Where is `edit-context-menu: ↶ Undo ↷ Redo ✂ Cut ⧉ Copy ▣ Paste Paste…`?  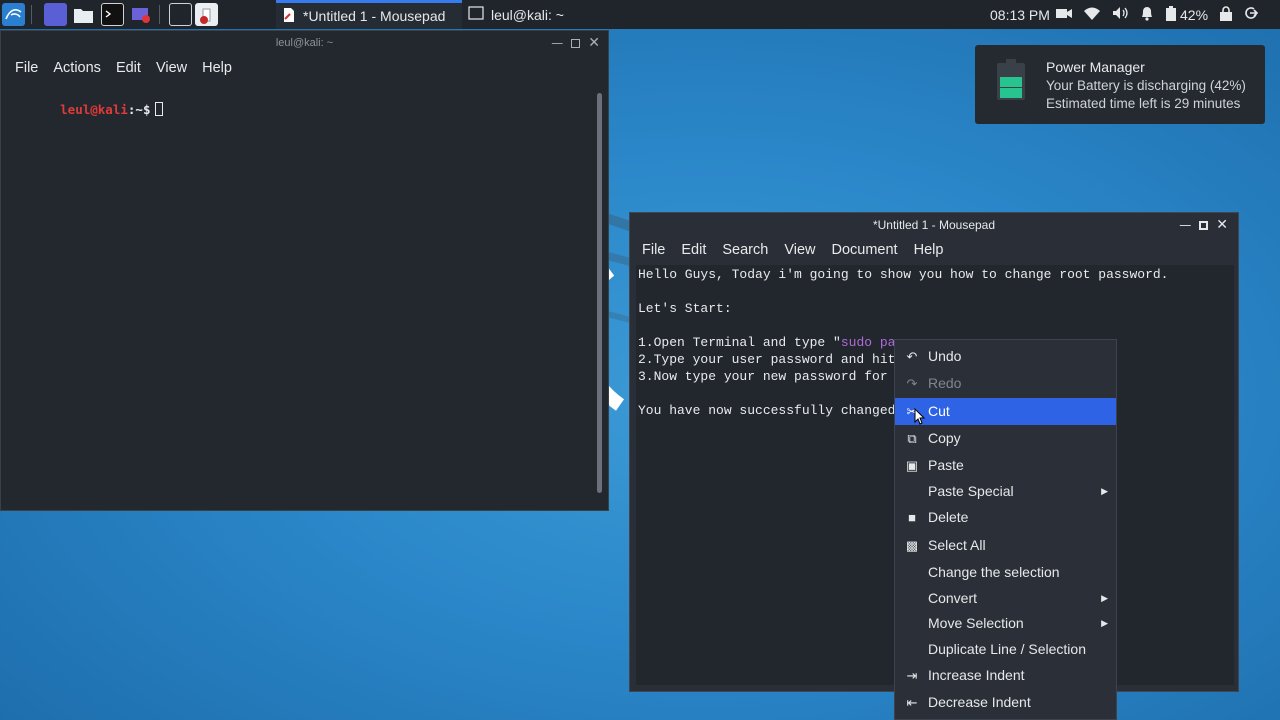
edit-context-menu: ↶ Undo ↷ Redo ✂ Cut ⧉ Copy ▣ Paste Paste… is located at coordinates (1005, 529).